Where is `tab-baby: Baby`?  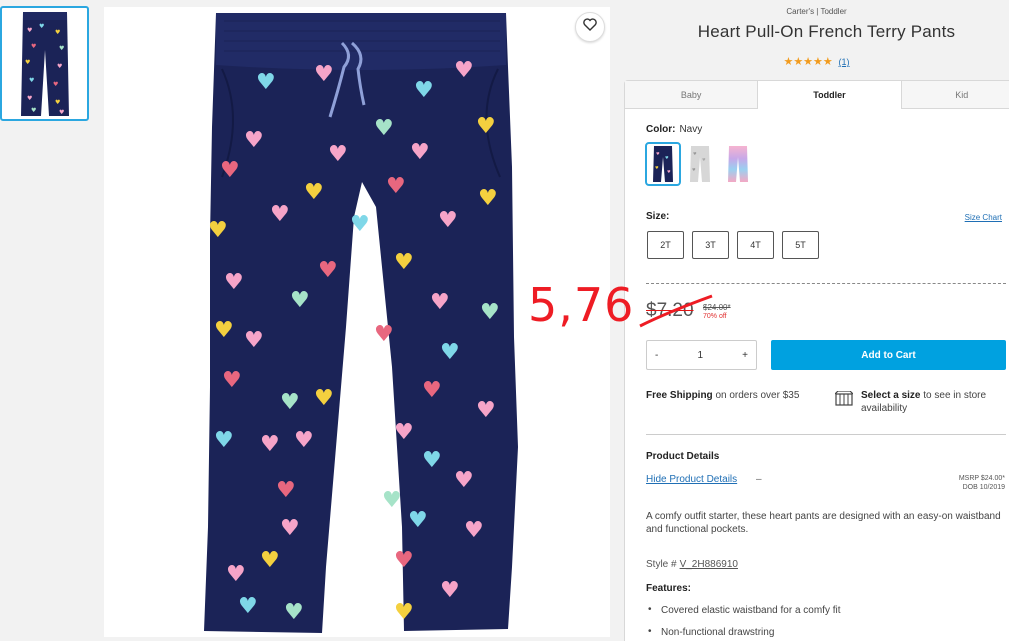
tab-baby: Baby is located at coordinates (692, 95).